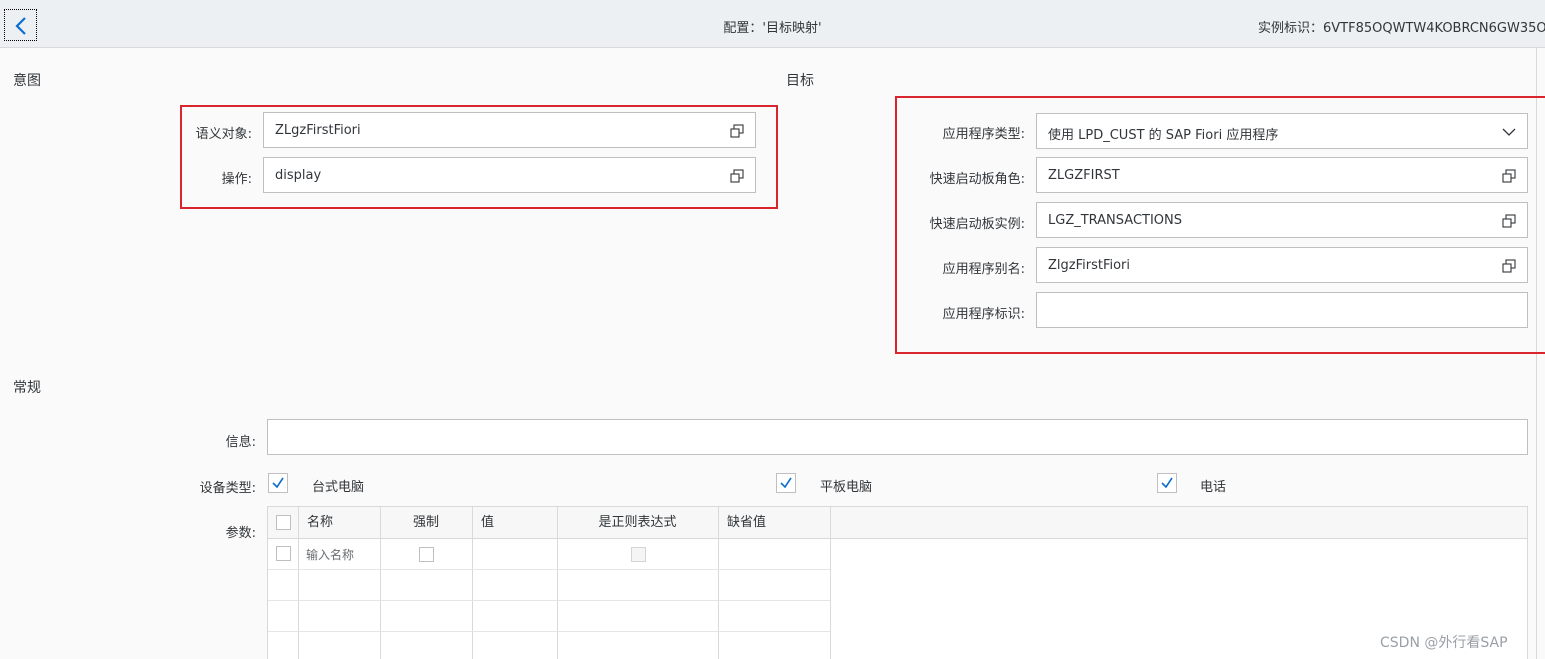  I want to click on semantic-object-label: 语义对象:, so click(223, 134).